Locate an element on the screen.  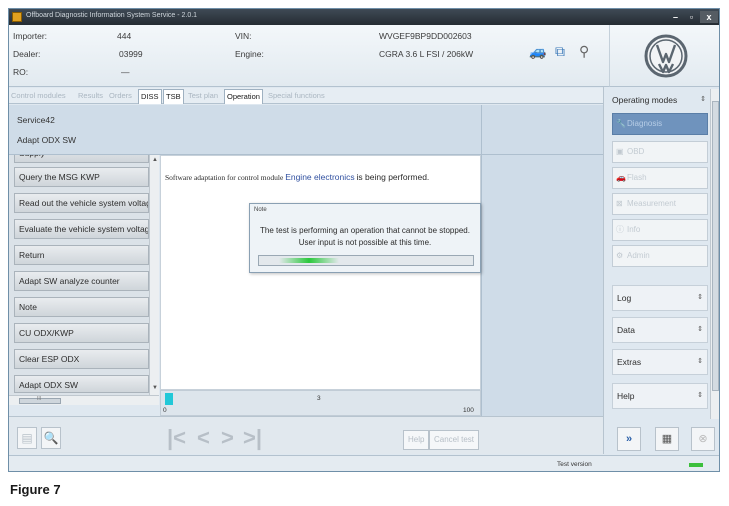
next-step-icon: > is located at coordinates (227, 438).